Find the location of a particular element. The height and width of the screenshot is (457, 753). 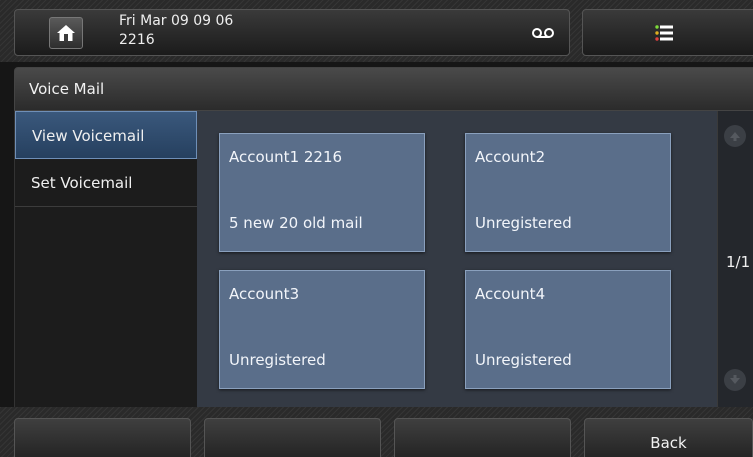

account-card-2: Account2 Unregistered is located at coordinates (568, 192).